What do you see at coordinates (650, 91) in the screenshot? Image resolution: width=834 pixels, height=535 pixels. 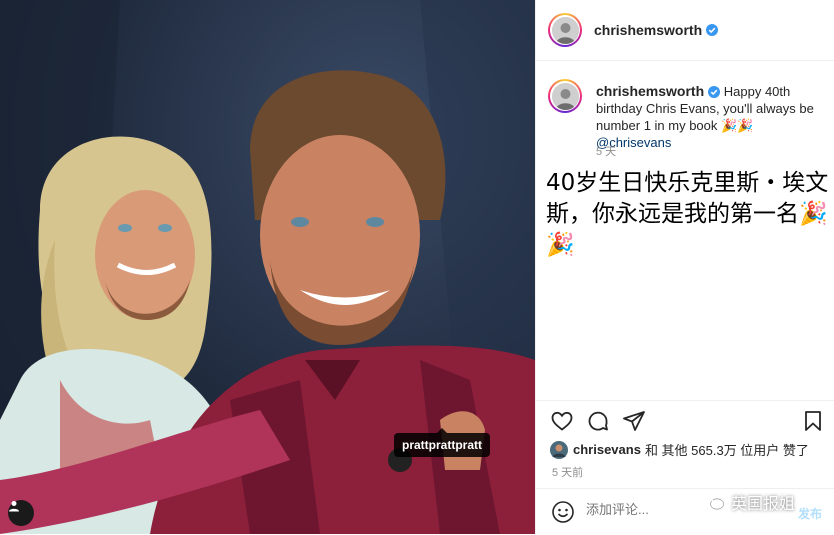 I see `caption-username: chrishemsworth` at bounding box center [650, 91].